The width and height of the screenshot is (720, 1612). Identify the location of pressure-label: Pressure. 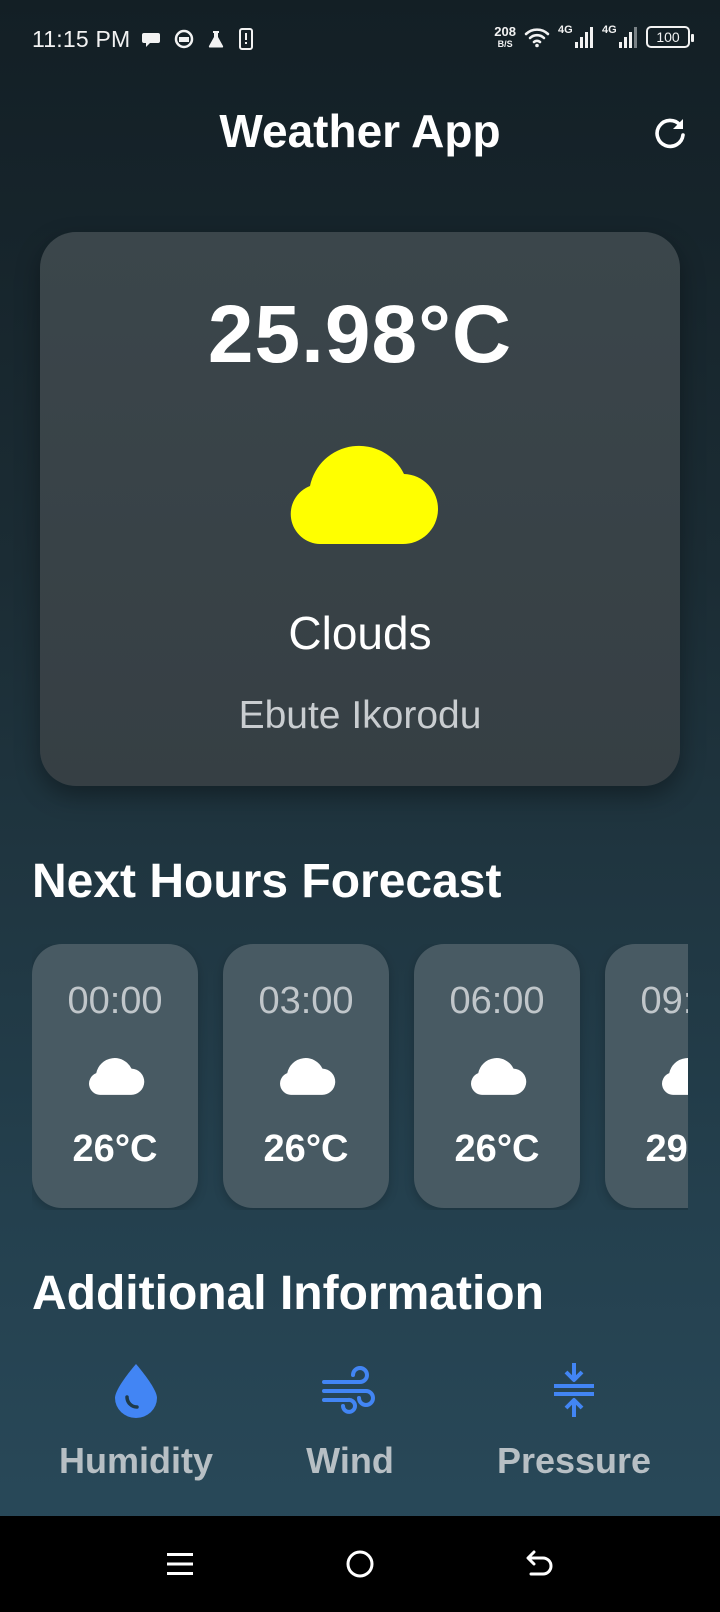
(574, 1460).